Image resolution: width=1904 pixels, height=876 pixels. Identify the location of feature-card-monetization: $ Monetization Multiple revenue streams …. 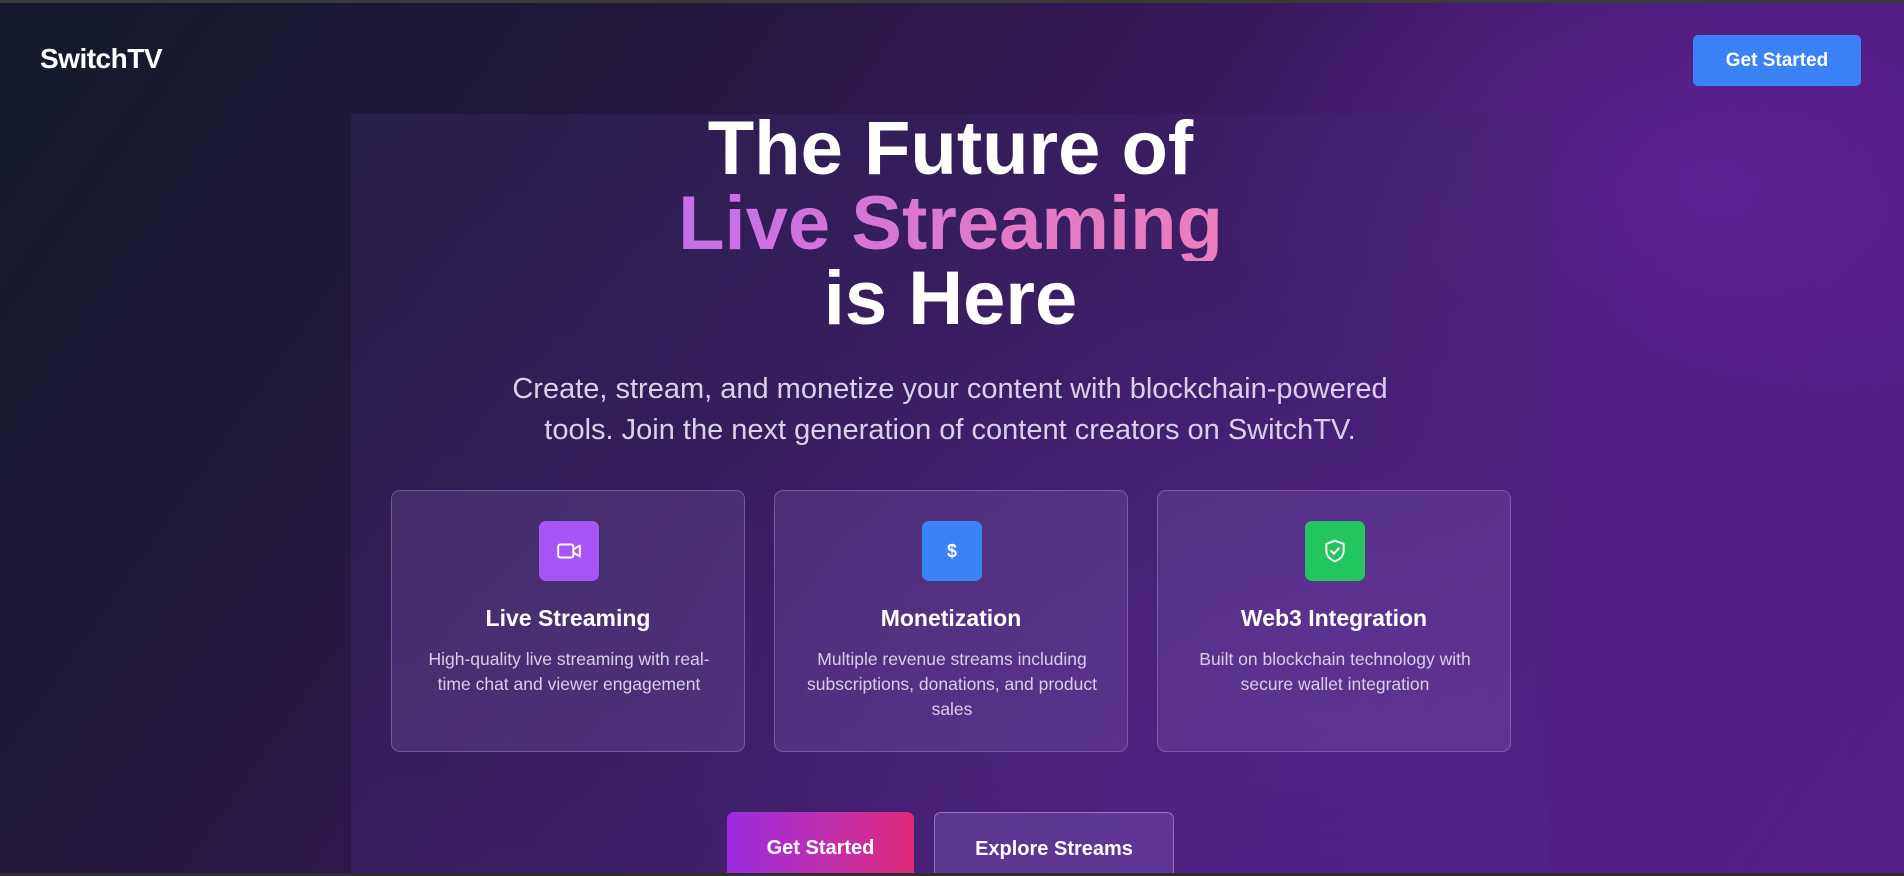
(951, 621).